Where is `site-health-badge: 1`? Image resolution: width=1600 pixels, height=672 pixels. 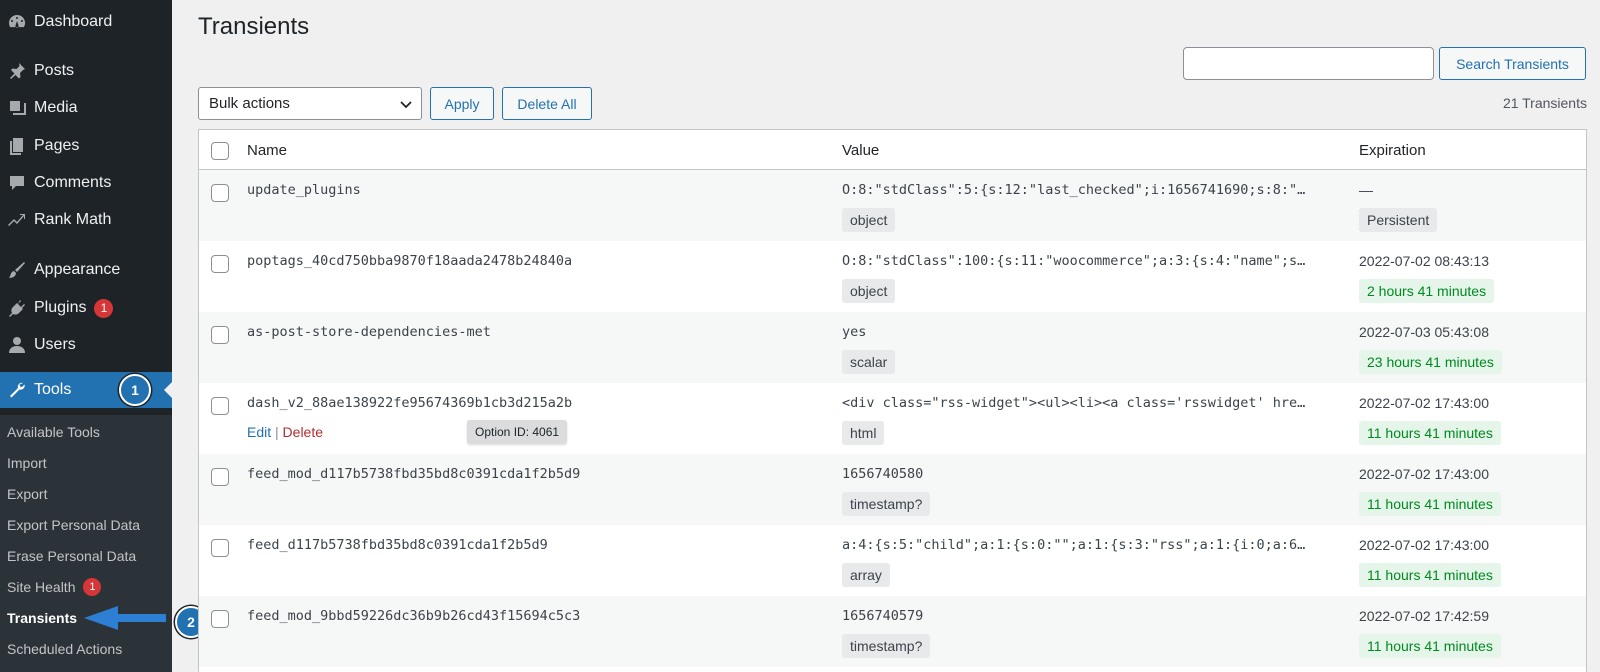
site-health-badge: 1 is located at coordinates (92, 587).